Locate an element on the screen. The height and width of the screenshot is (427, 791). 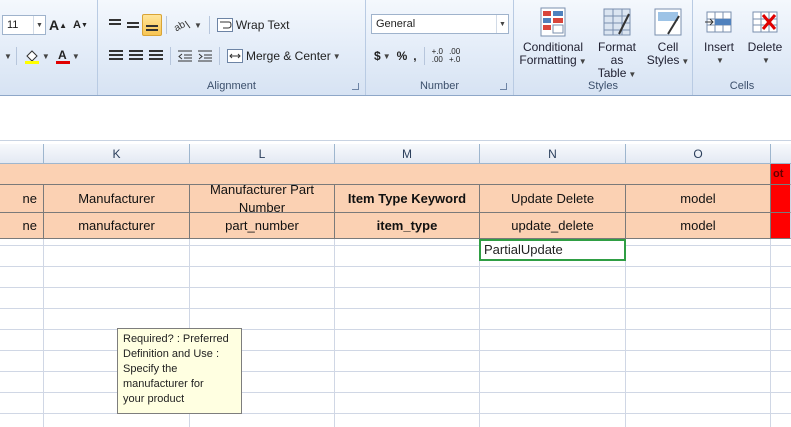
table-cell: part_number is located at coordinates (262, 226).